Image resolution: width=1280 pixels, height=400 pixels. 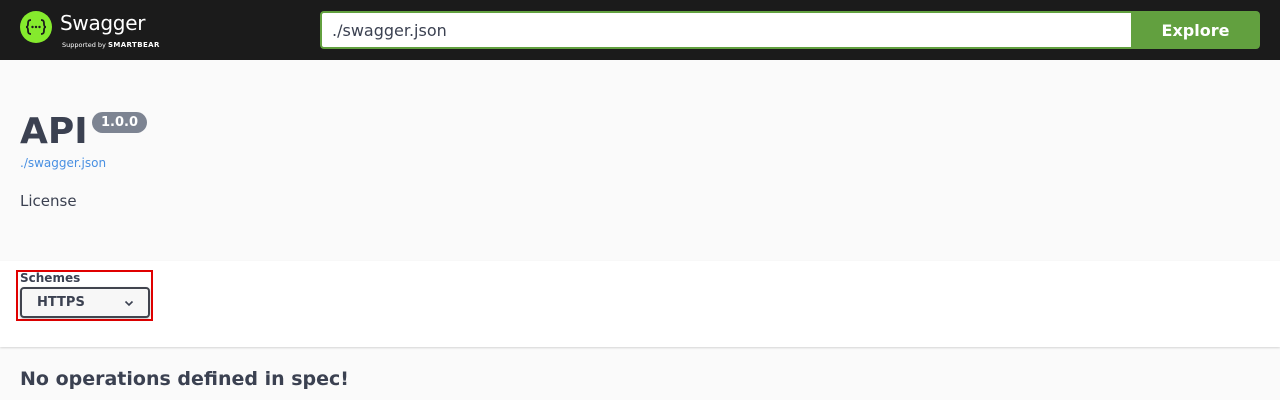 What do you see at coordinates (61, 302) in the screenshot?
I see `schemes-selected-value: HTTPS` at bounding box center [61, 302].